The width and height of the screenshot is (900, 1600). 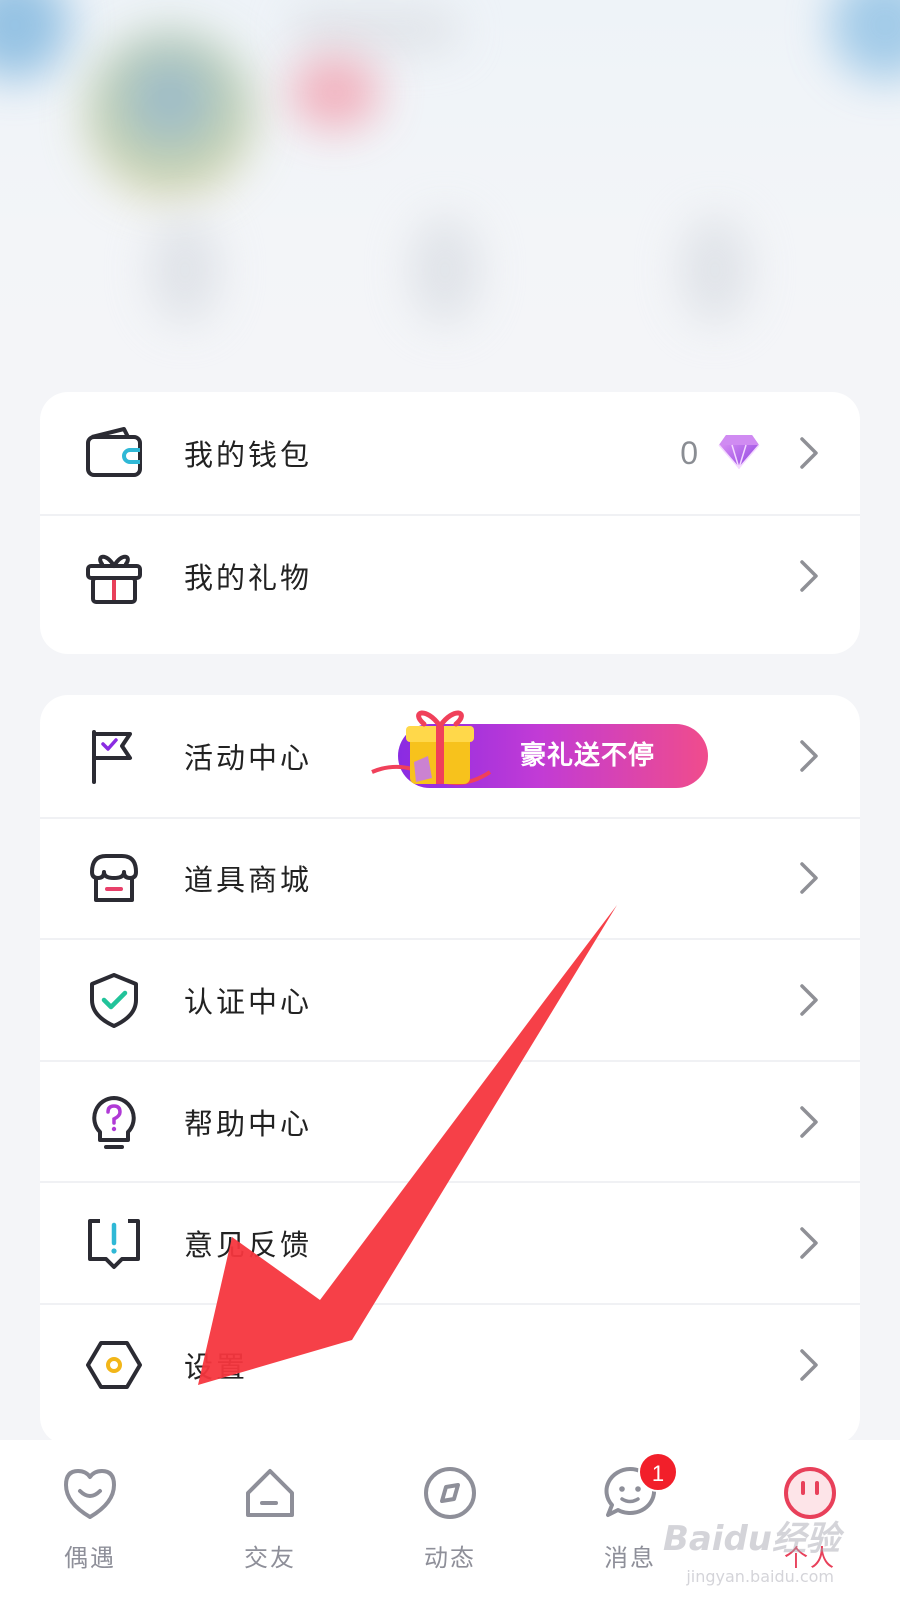 What do you see at coordinates (689, 452) in the screenshot?
I see `diamond-count: 0` at bounding box center [689, 452].